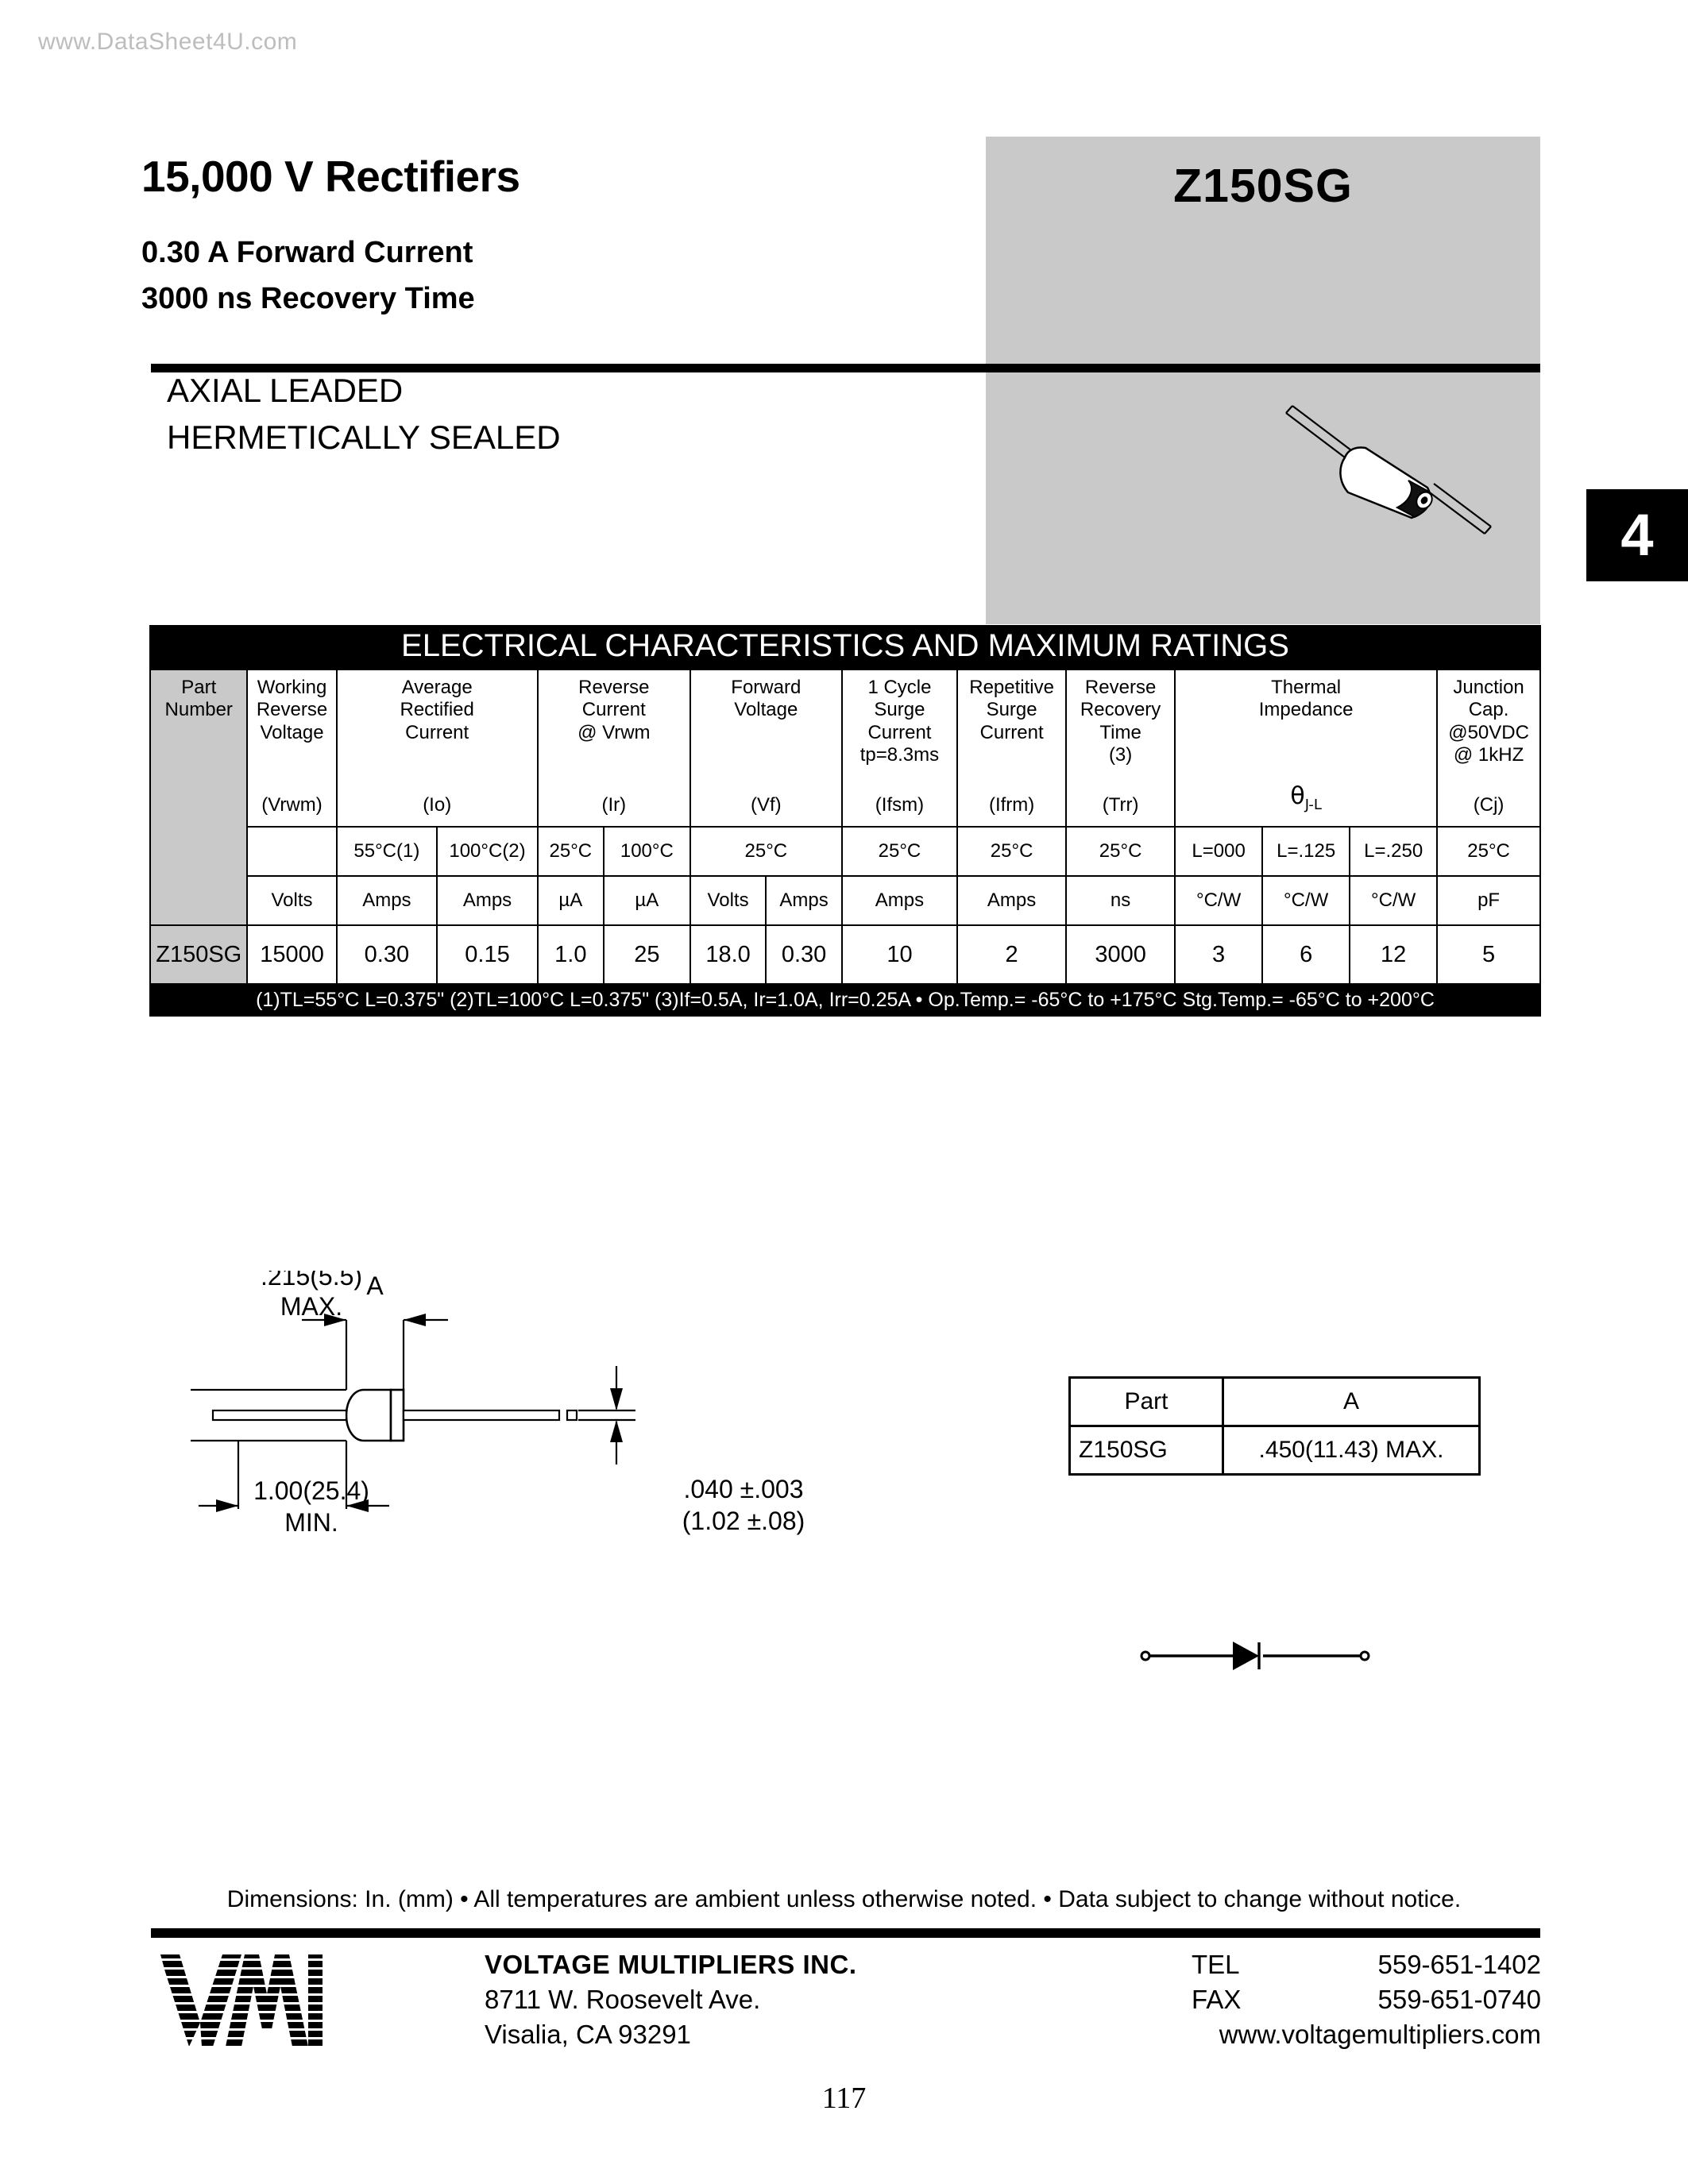  Describe the element at coordinates (743, 1489) in the screenshot. I see `dim-wire-line1: .040 ±.003` at that location.